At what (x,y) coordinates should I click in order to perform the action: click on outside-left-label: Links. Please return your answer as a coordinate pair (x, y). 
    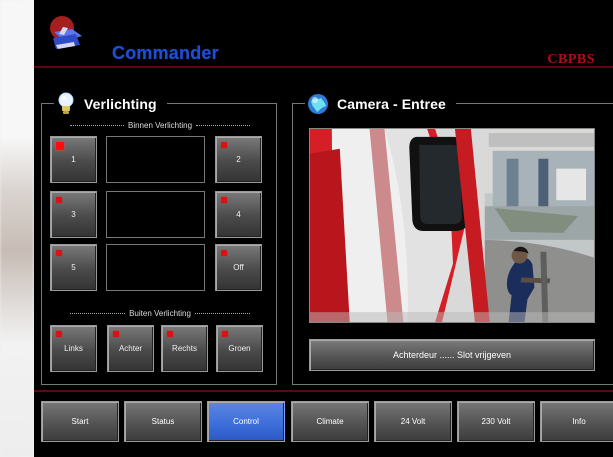
    Looking at the image, I should click on (73, 348).